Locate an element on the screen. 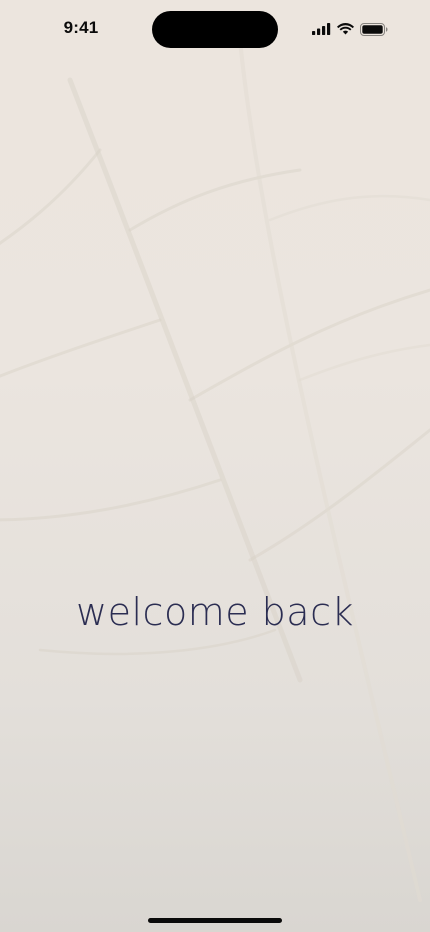 This screenshot has height=932, width=430. status-time: 9:41 is located at coordinates (81, 27).